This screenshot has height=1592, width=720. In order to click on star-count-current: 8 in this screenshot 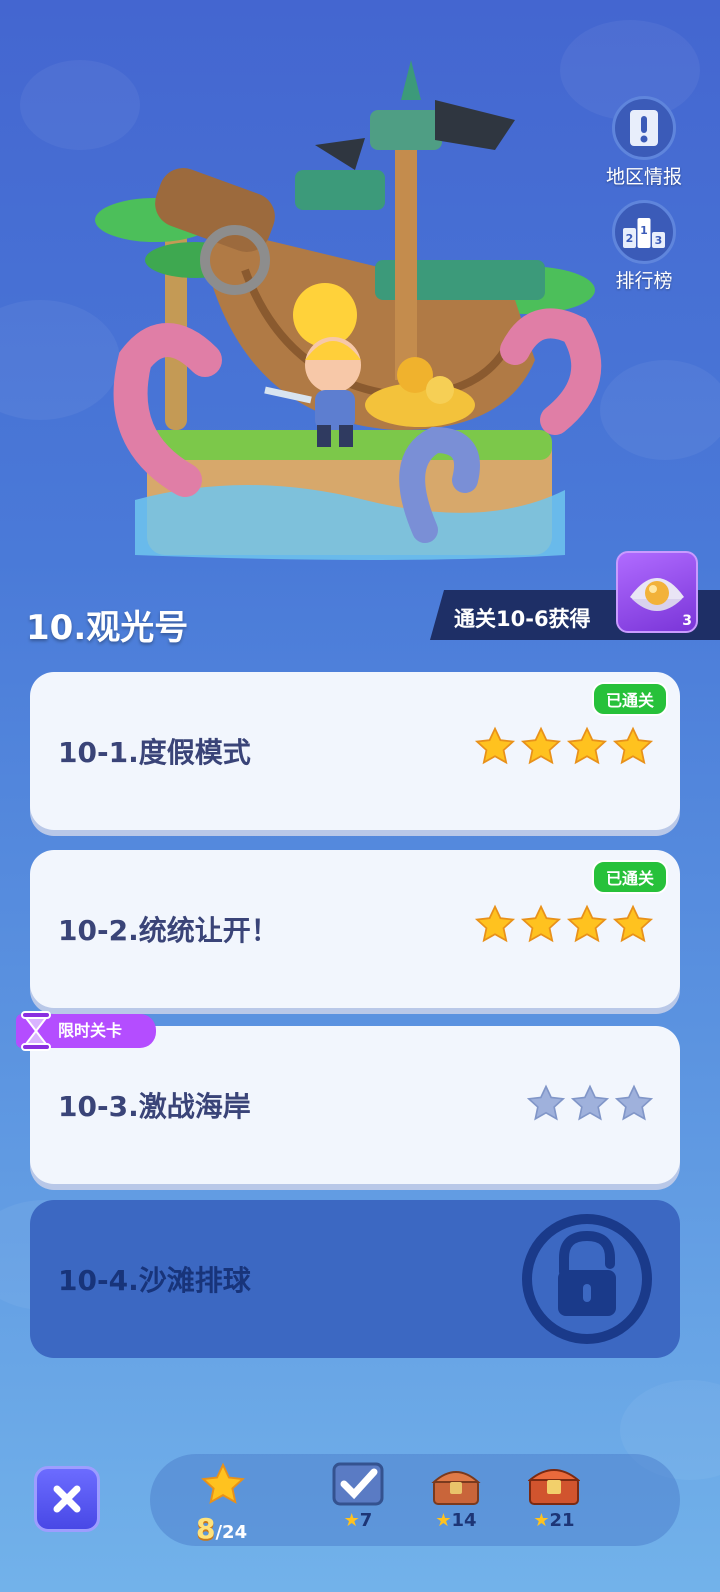, I will do `click(206, 1528)`.